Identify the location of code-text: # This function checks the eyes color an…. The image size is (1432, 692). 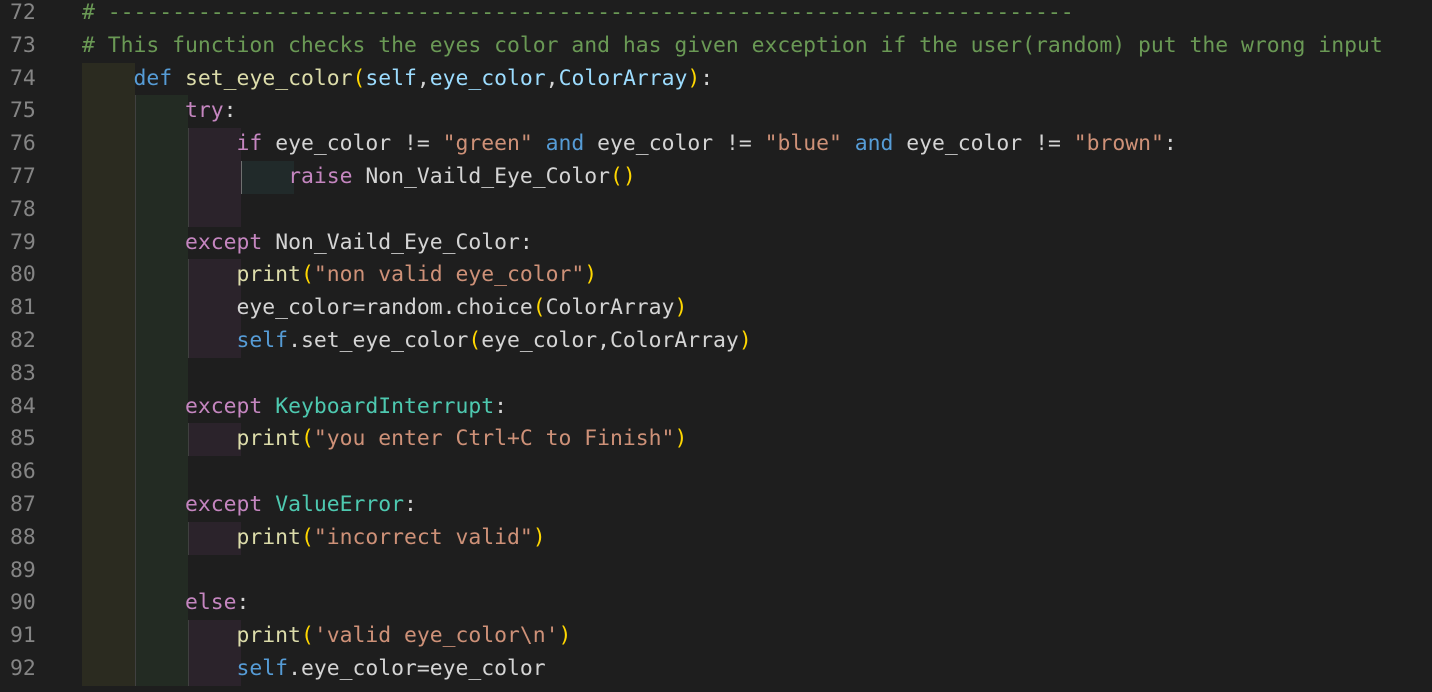
(732, 46).